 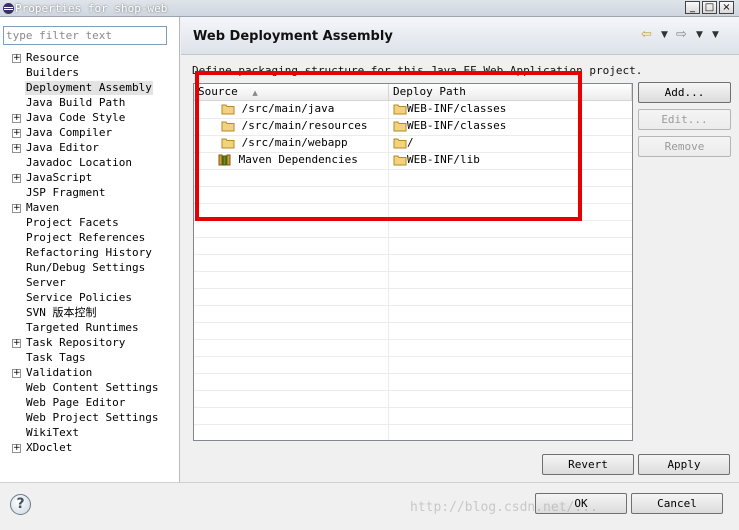 What do you see at coordinates (664, 35) in the screenshot?
I see `back-dropdown-icon: ▼` at bounding box center [664, 35].